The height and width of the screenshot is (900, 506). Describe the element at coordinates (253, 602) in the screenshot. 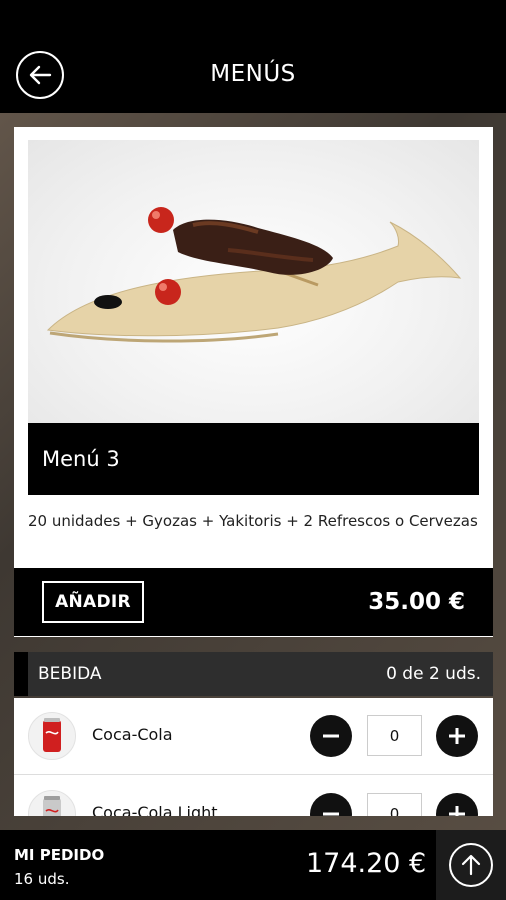

I see `add-bar: AÑADIR 35.00 €` at that location.